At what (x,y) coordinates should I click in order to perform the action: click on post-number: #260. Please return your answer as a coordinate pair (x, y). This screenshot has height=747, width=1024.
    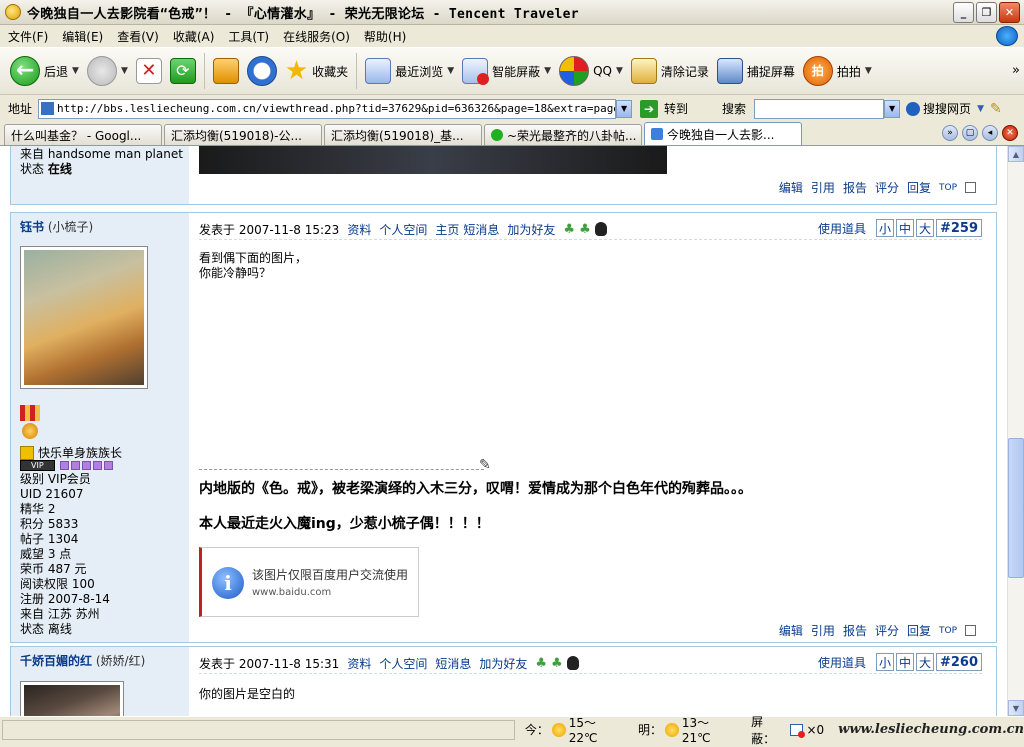
    Looking at the image, I should click on (958, 662).